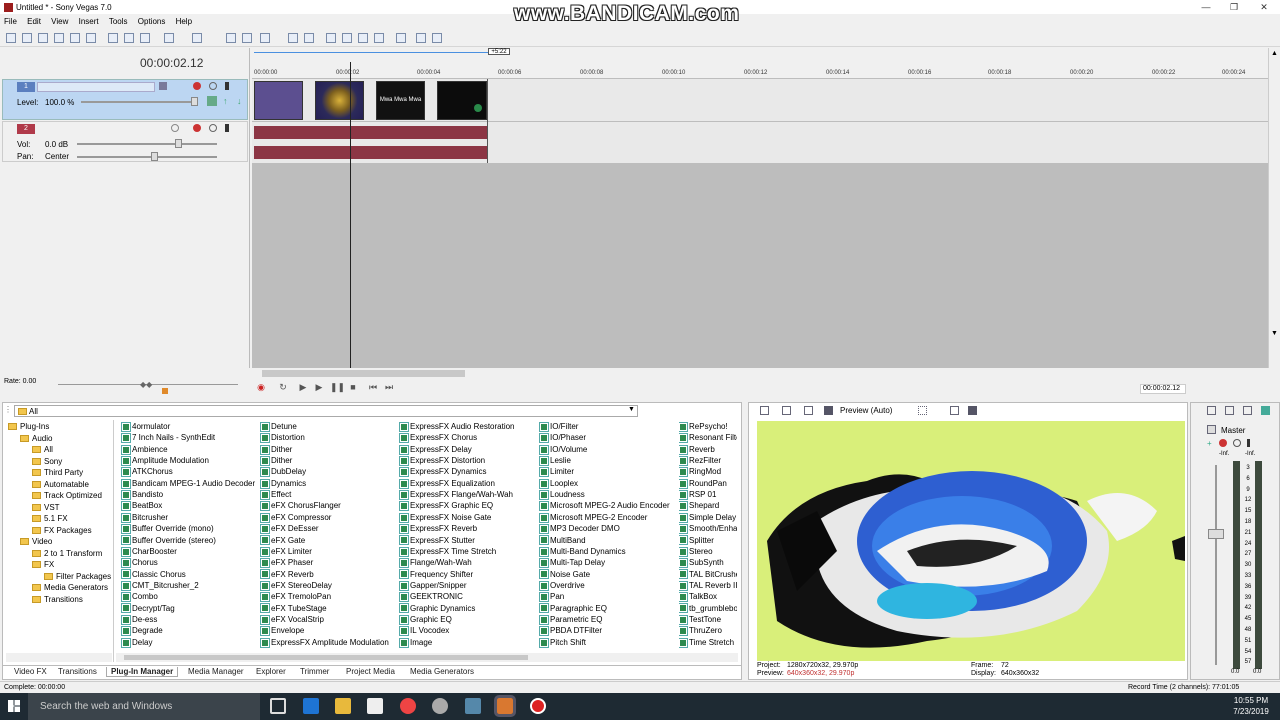 The image size is (1280, 720). What do you see at coordinates (153, 574) in the screenshot?
I see `plugin-list-item: Classic Chorus` at bounding box center [153, 574].